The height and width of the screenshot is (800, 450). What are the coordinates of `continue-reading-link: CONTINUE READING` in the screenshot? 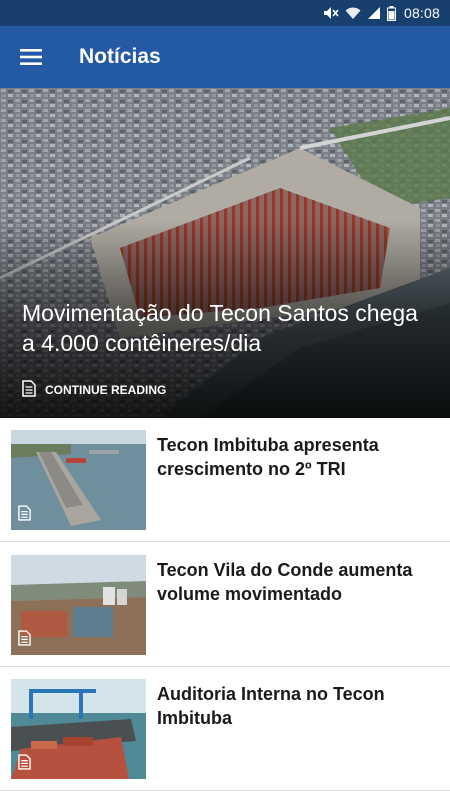 It's located at (94, 390).